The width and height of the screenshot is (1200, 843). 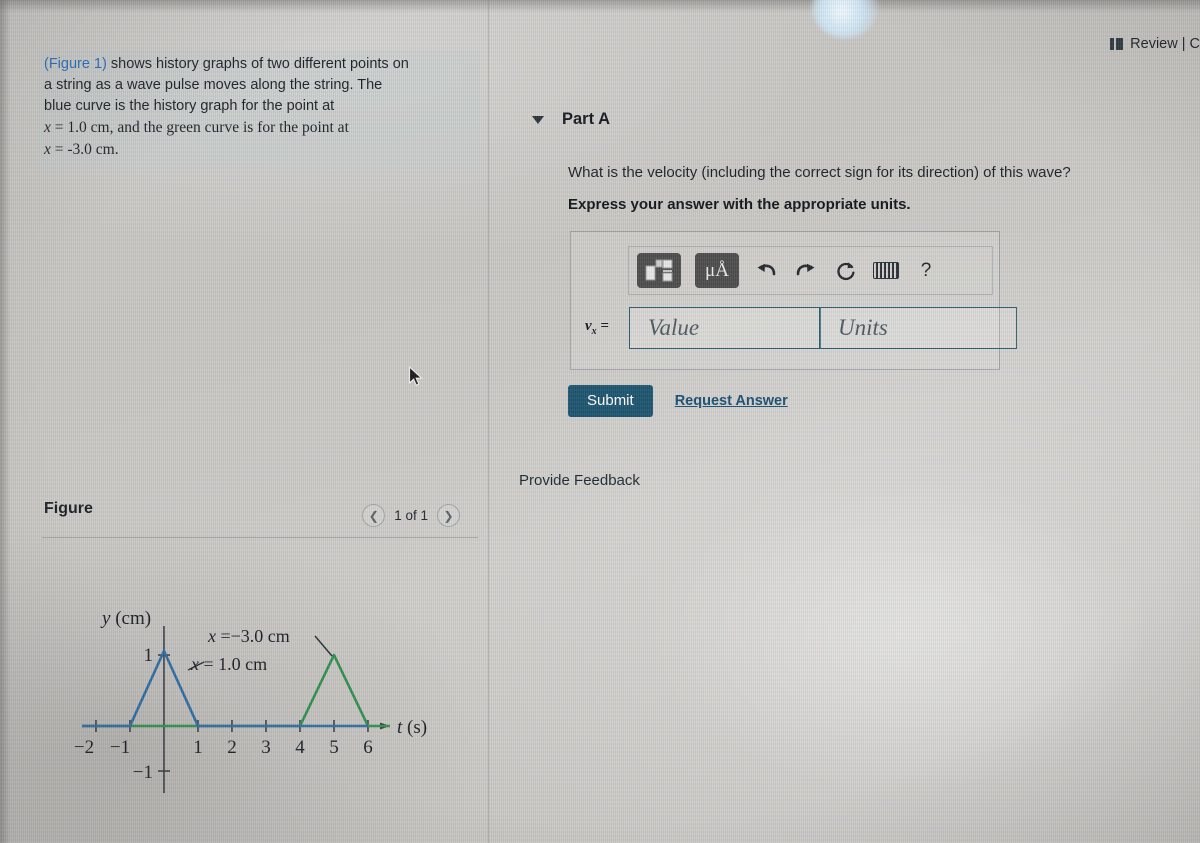 I want to click on keyboard-icon, so click(x=886, y=271).